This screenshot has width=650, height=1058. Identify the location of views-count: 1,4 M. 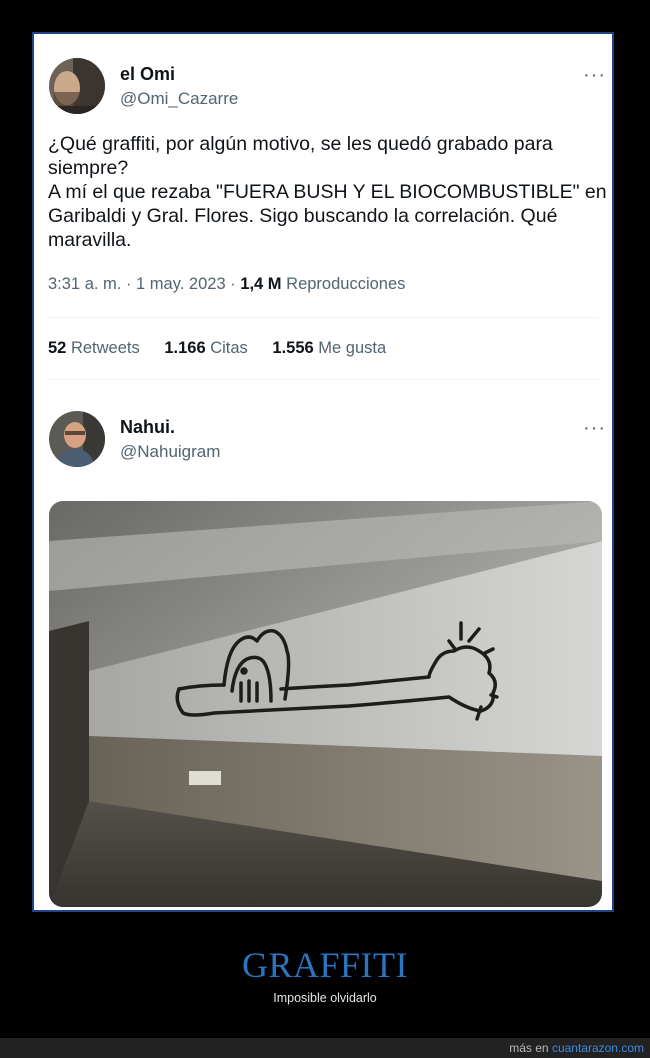
(261, 284).